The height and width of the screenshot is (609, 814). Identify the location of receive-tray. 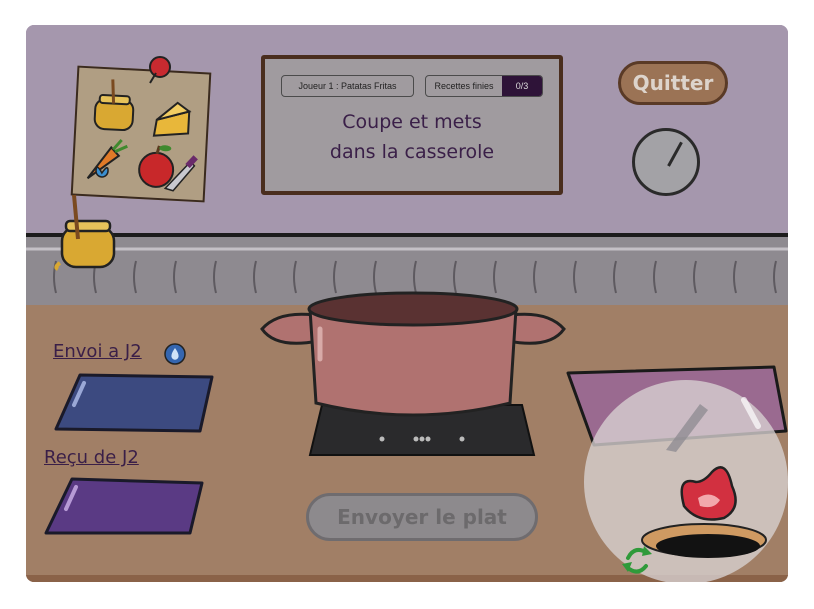
(125, 508).